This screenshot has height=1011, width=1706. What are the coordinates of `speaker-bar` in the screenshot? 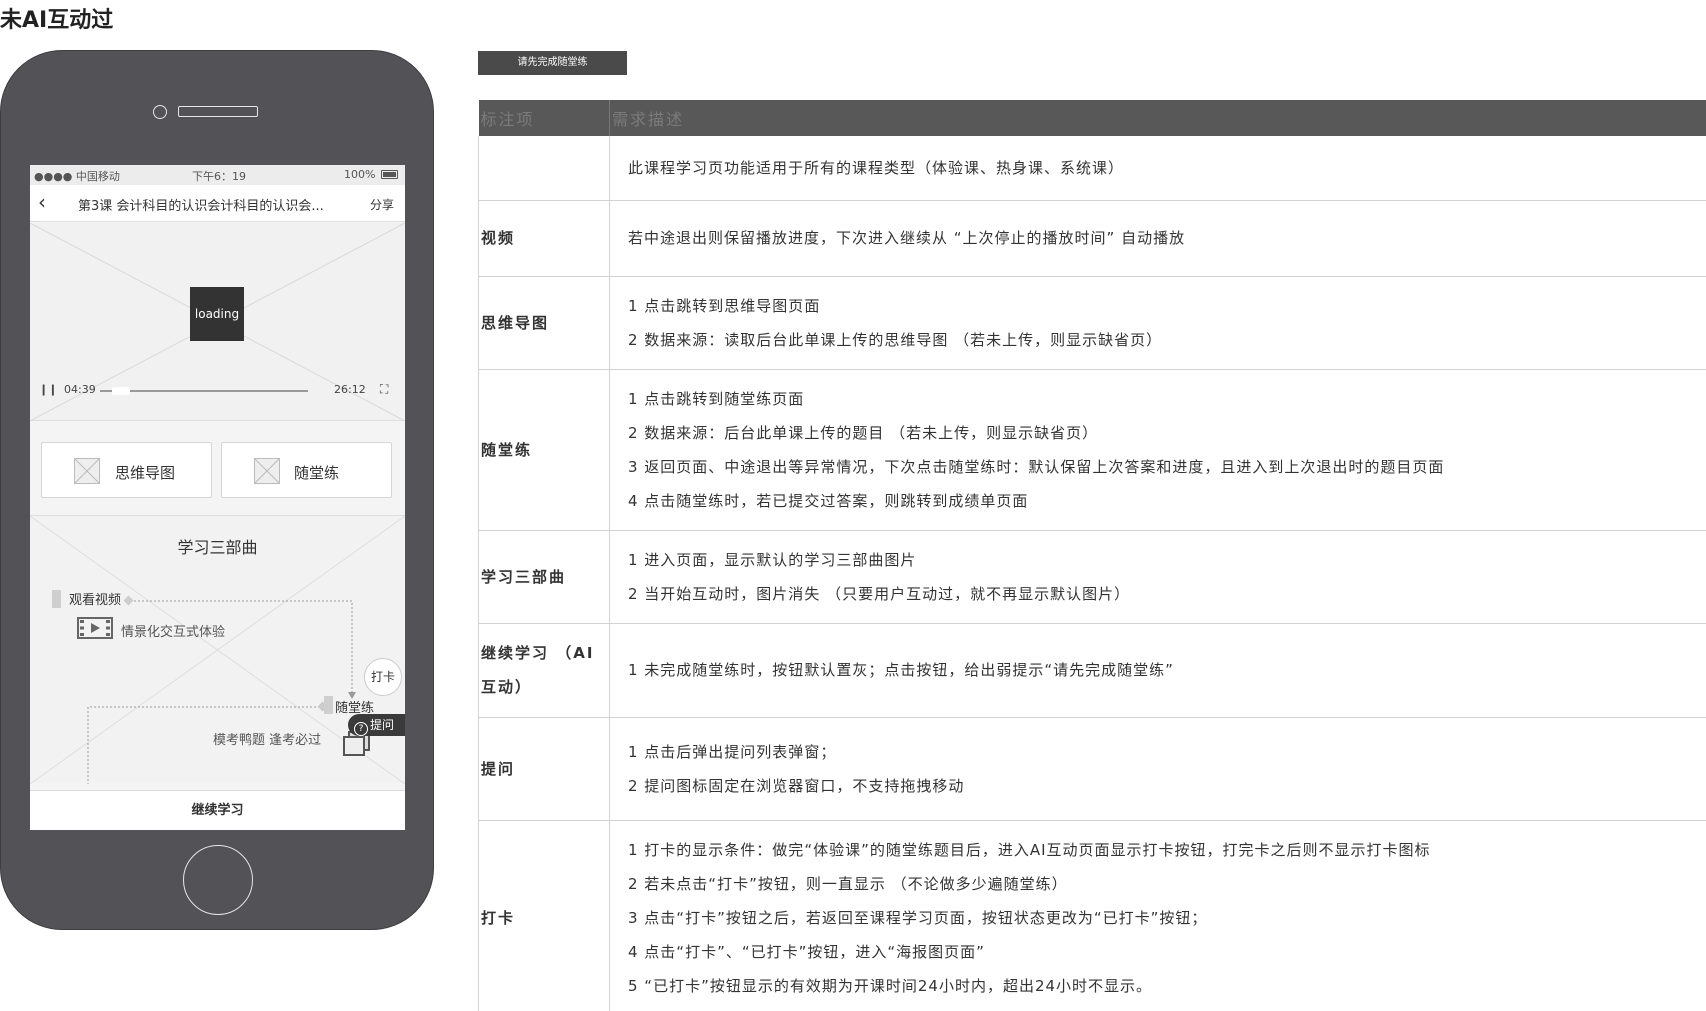 It's located at (218, 111).